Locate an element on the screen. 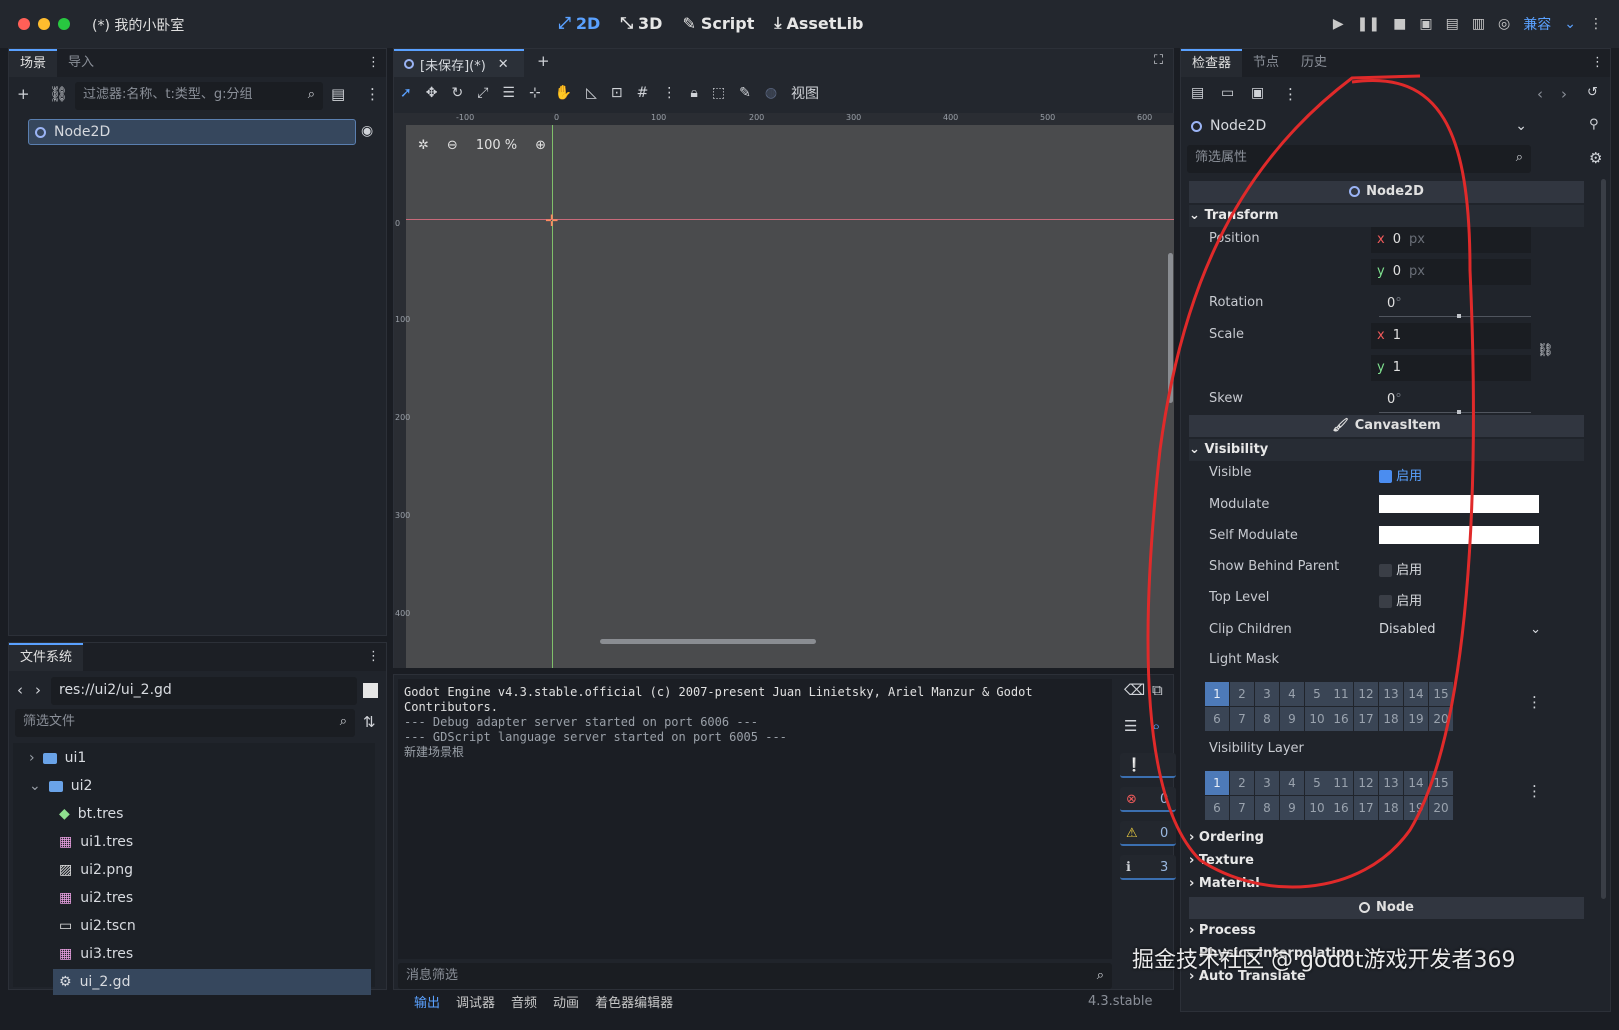 The width and height of the screenshot is (1619, 1030). renderer-select: 兼容 is located at coordinates (1537, 24).